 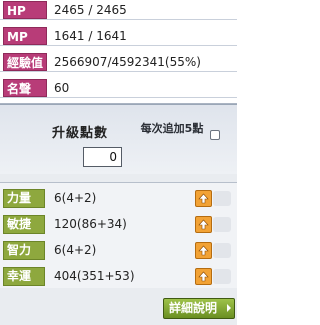 I want to click on luk-increase-button, so click(x=203, y=276).